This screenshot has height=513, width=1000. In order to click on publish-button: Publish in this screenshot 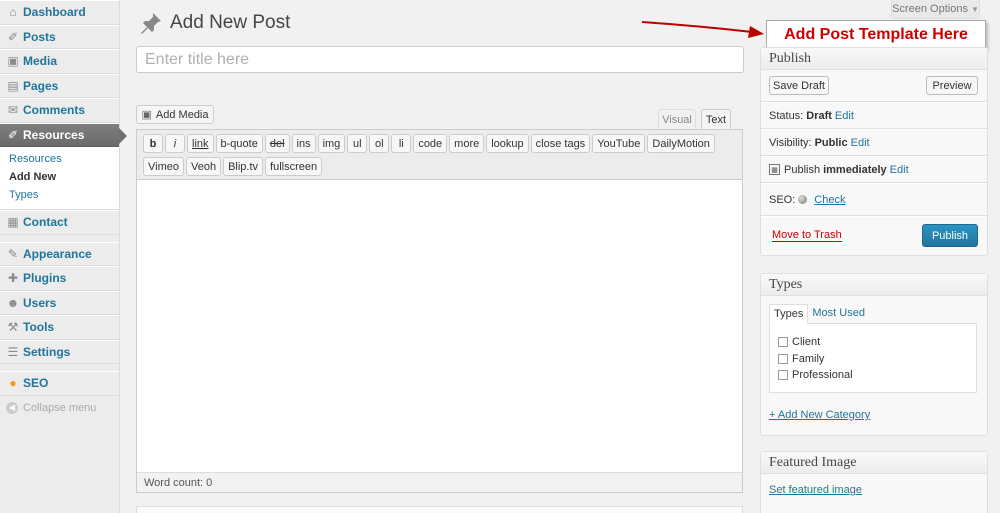, I will do `click(950, 235)`.